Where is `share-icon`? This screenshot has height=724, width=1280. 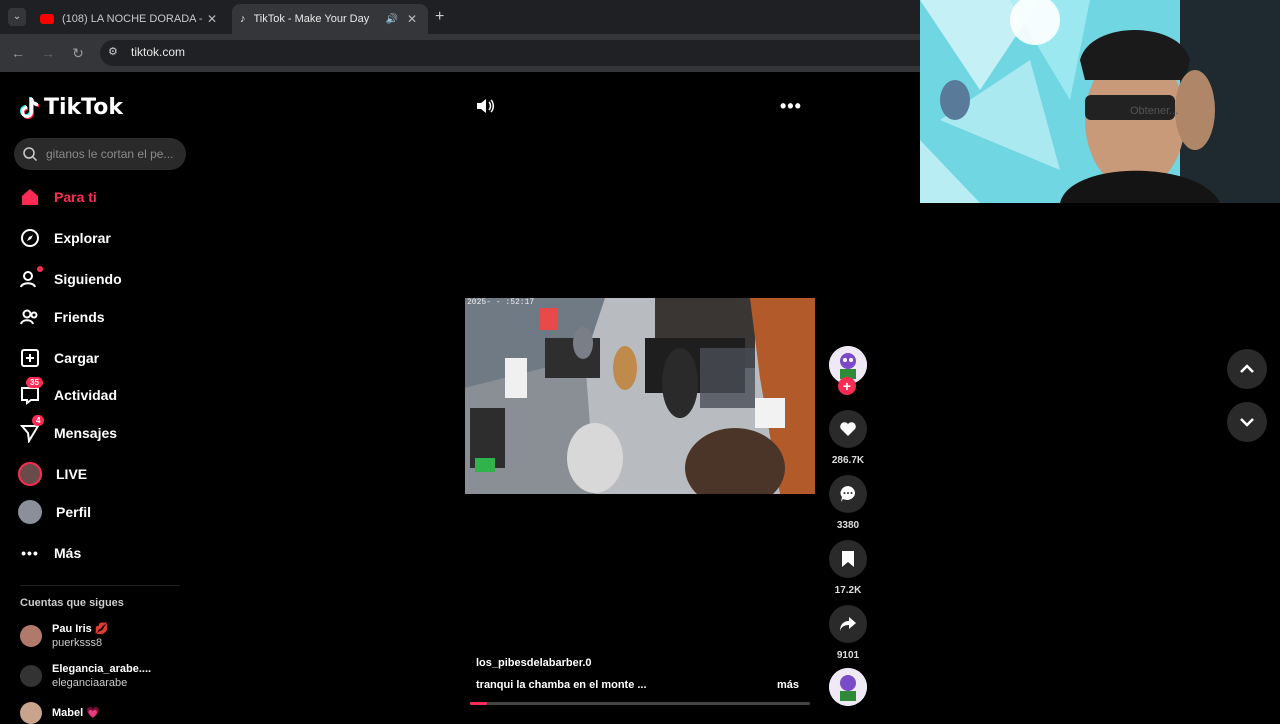 share-icon is located at coordinates (848, 624).